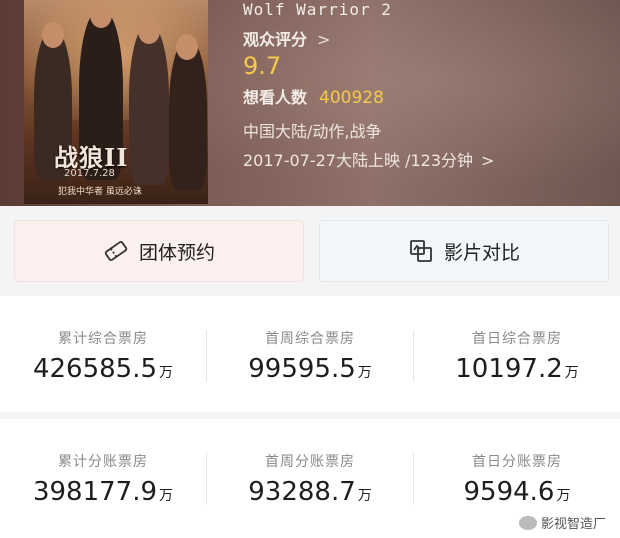 The height and width of the screenshot is (538, 620). What do you see at coordinates (527, 522) in the screenshot?
I see `wechat-icon` at bounding box center [527, 522].